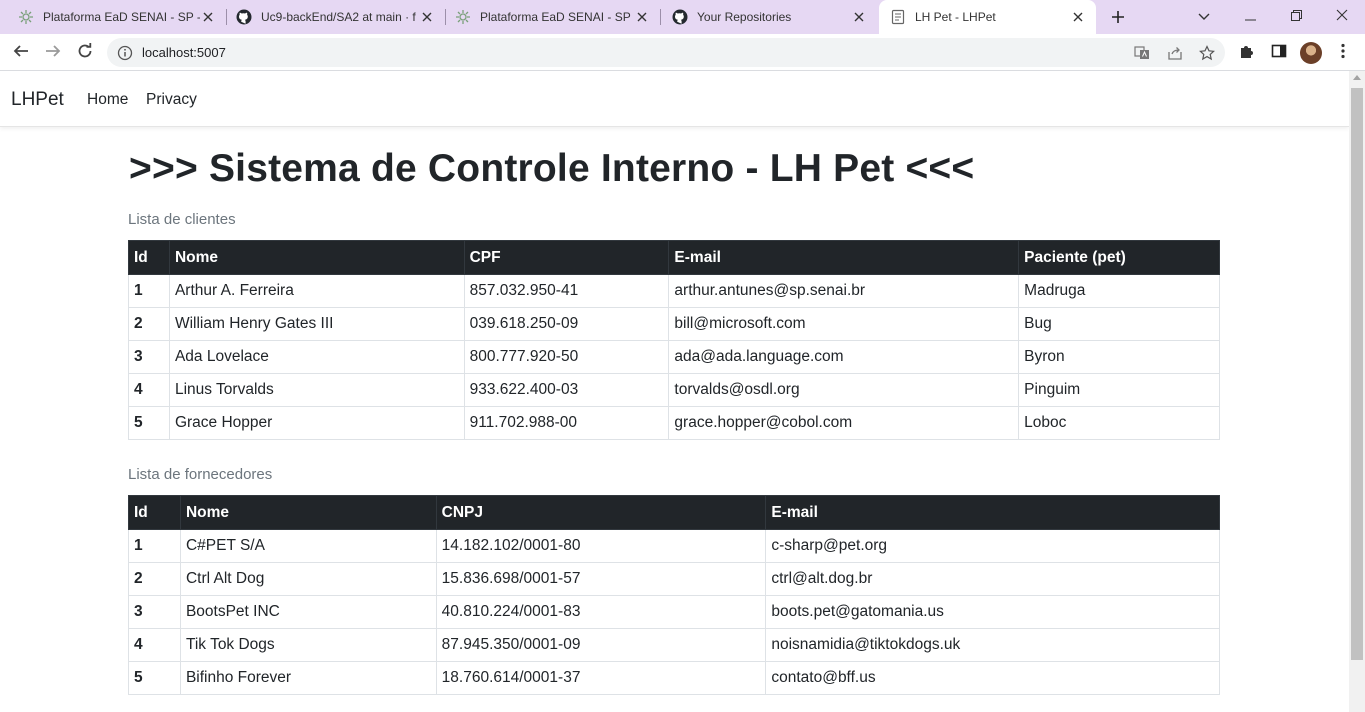 Image resolution: width=1365 pixels, height=712 pixels. What do you see at coordinates (308, 612) in the screenshot?
I see `cell-nome: BootsPet INC` at bounding box center [308, 612].